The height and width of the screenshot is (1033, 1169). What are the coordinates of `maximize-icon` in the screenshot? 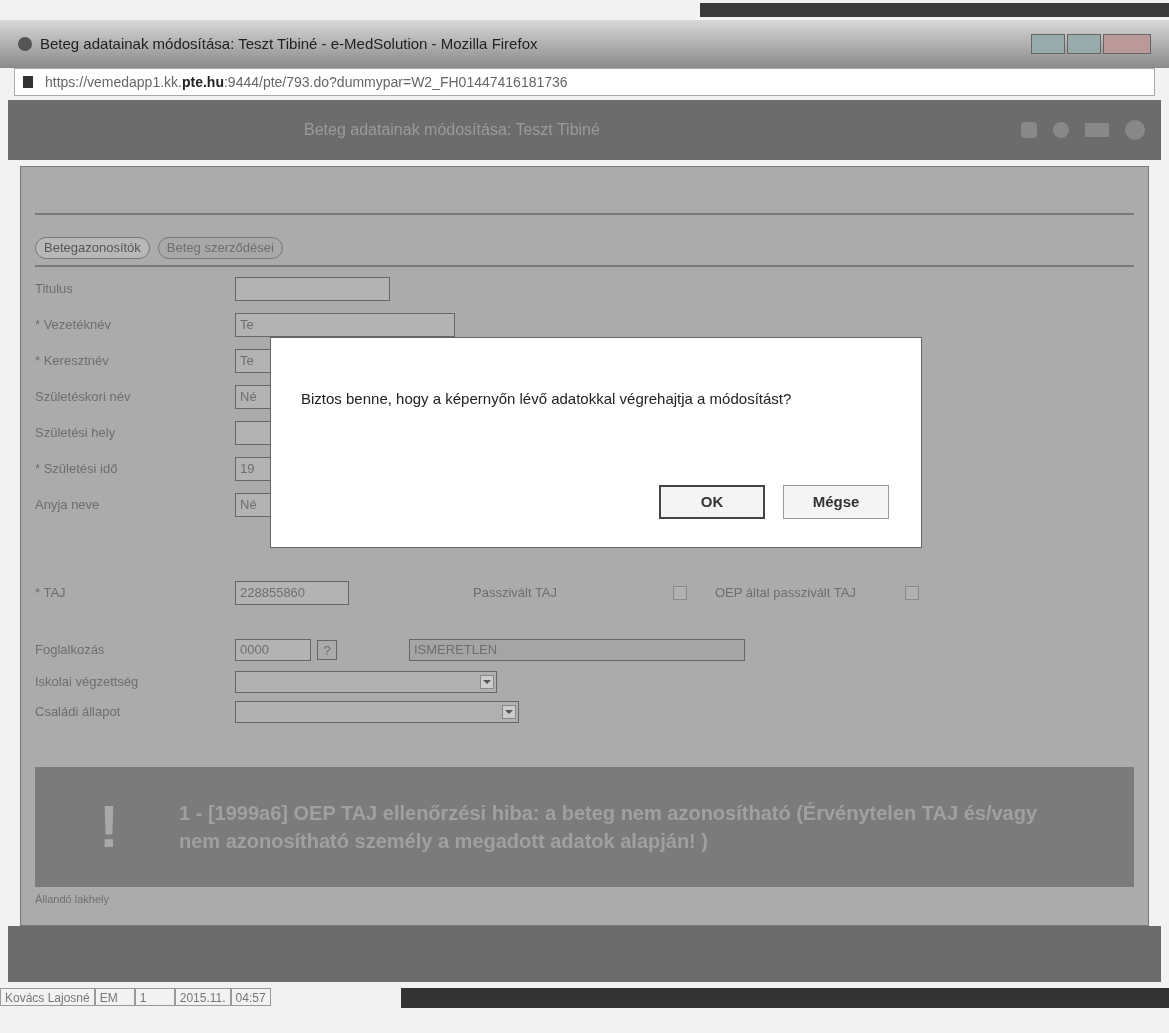 It's located at (1084, 44).